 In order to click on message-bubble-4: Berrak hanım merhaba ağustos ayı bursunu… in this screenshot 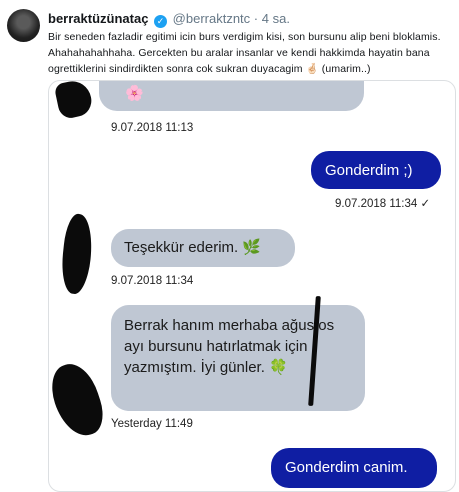, I will do `click(238, 358)`.